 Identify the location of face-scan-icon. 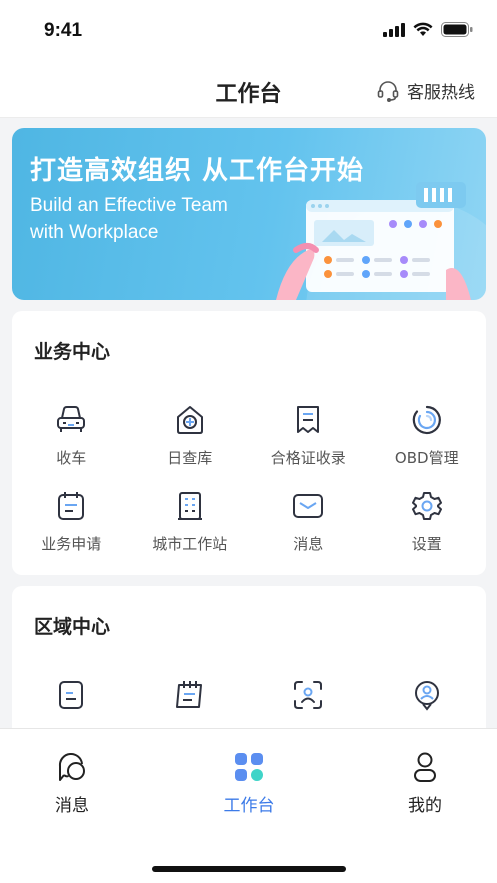
(308, 695).